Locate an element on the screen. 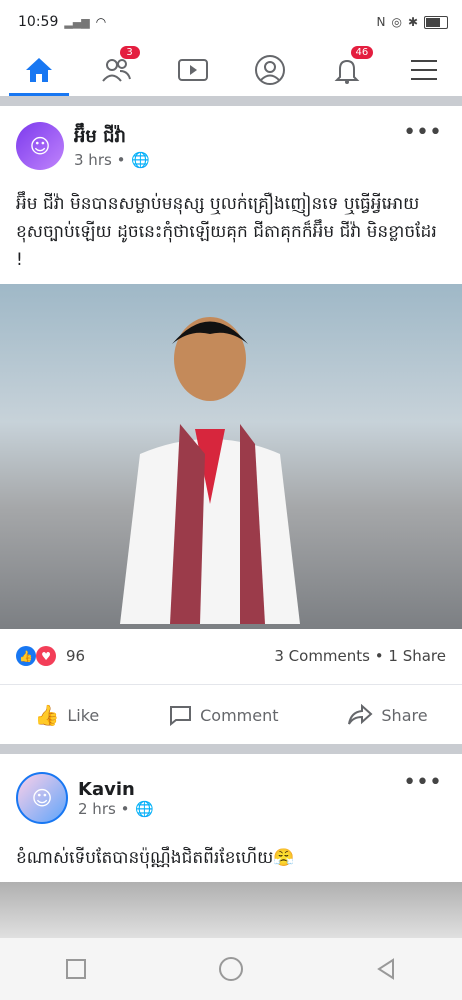 This screenshot has height=1000, width=462. menu-icon is located at coordinates (423, 70).